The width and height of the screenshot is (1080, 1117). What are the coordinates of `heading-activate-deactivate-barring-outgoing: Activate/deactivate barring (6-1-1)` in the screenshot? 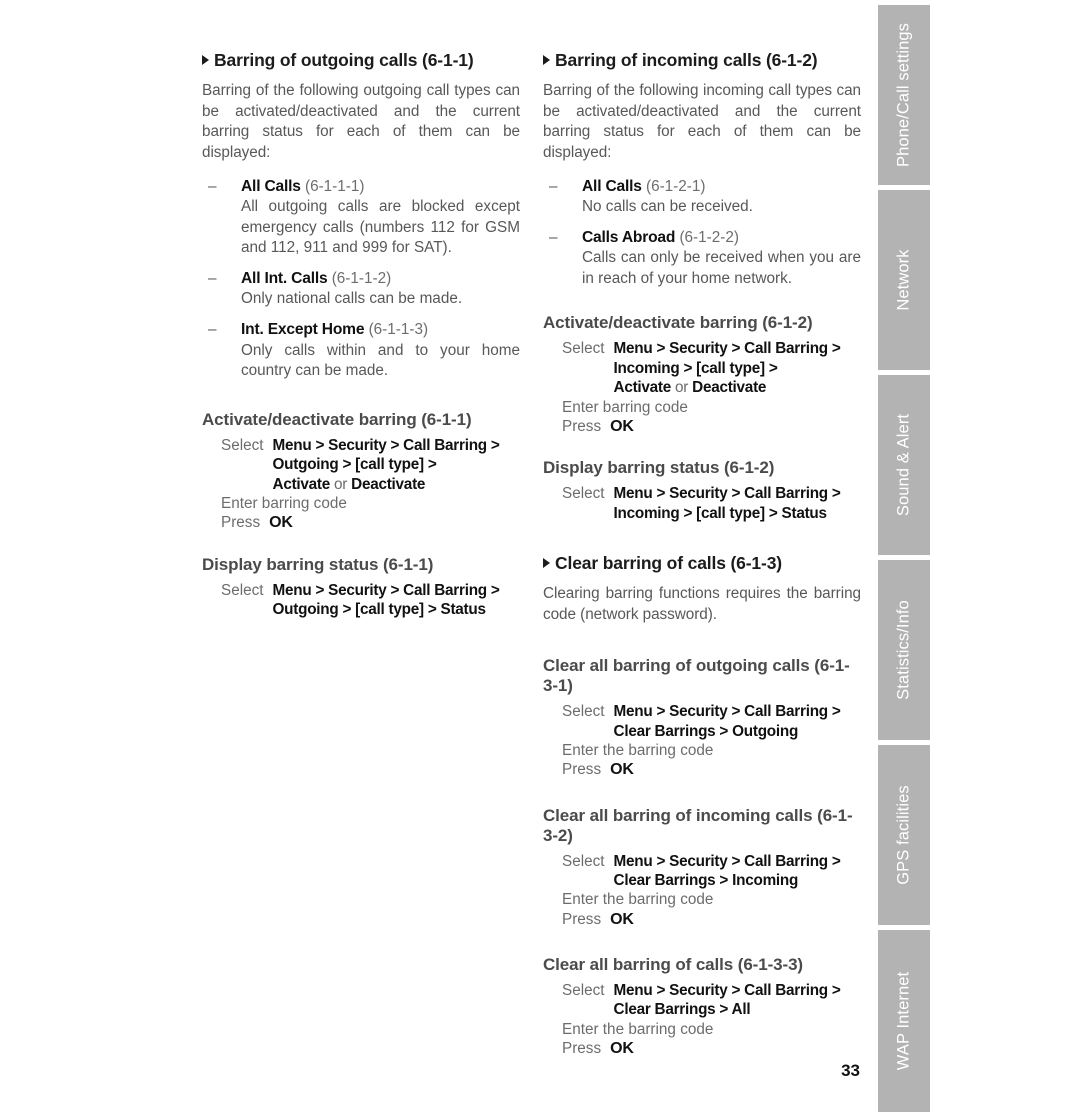 It's located at (337, 419).